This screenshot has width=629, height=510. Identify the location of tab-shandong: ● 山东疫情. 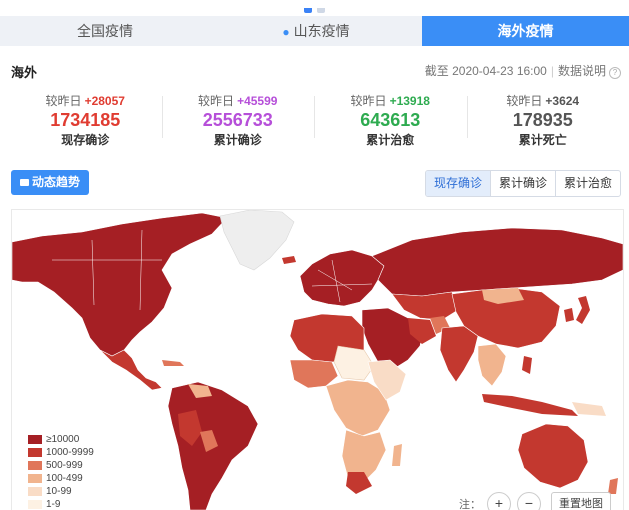
(316, 31).